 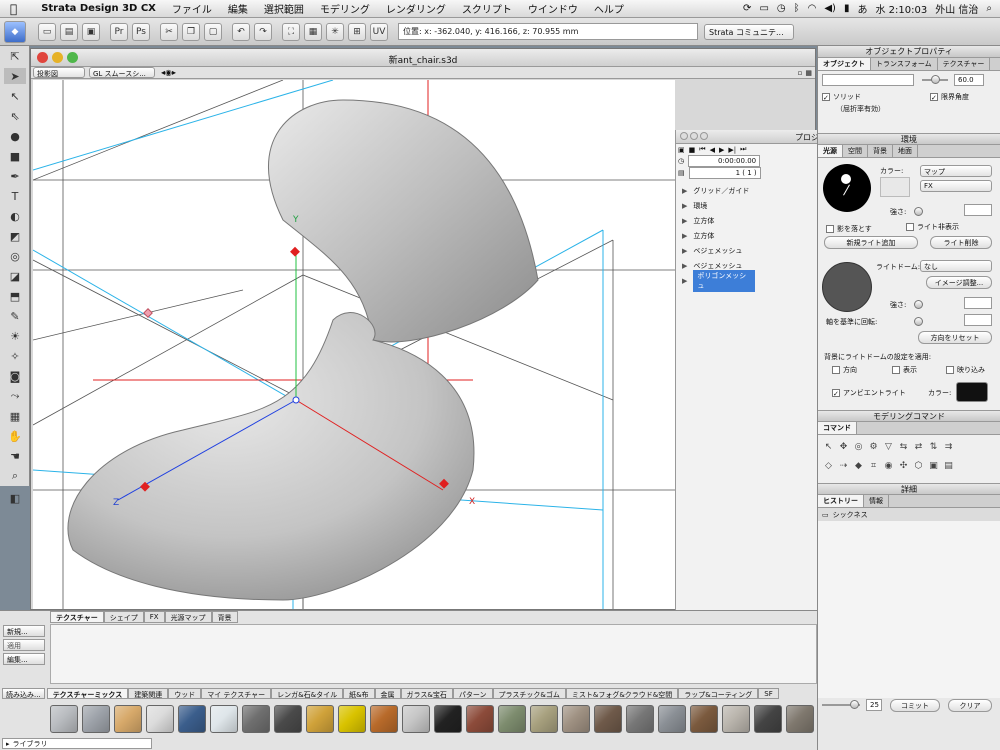 What do you see at coordinates (750, 250) in the screenshot?
I see `tree-item: ▶ ベジェメッシュ` at bounding box center [750, 250].